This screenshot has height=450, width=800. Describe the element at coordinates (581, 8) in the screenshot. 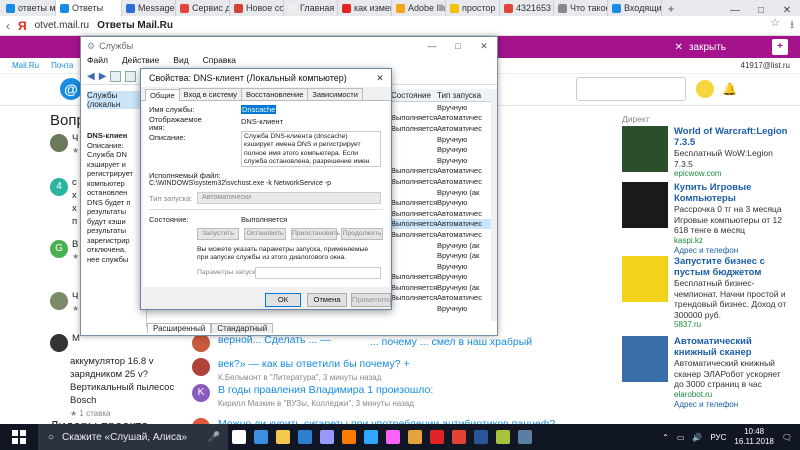

I see `browser-tab: Что такое` at that location.